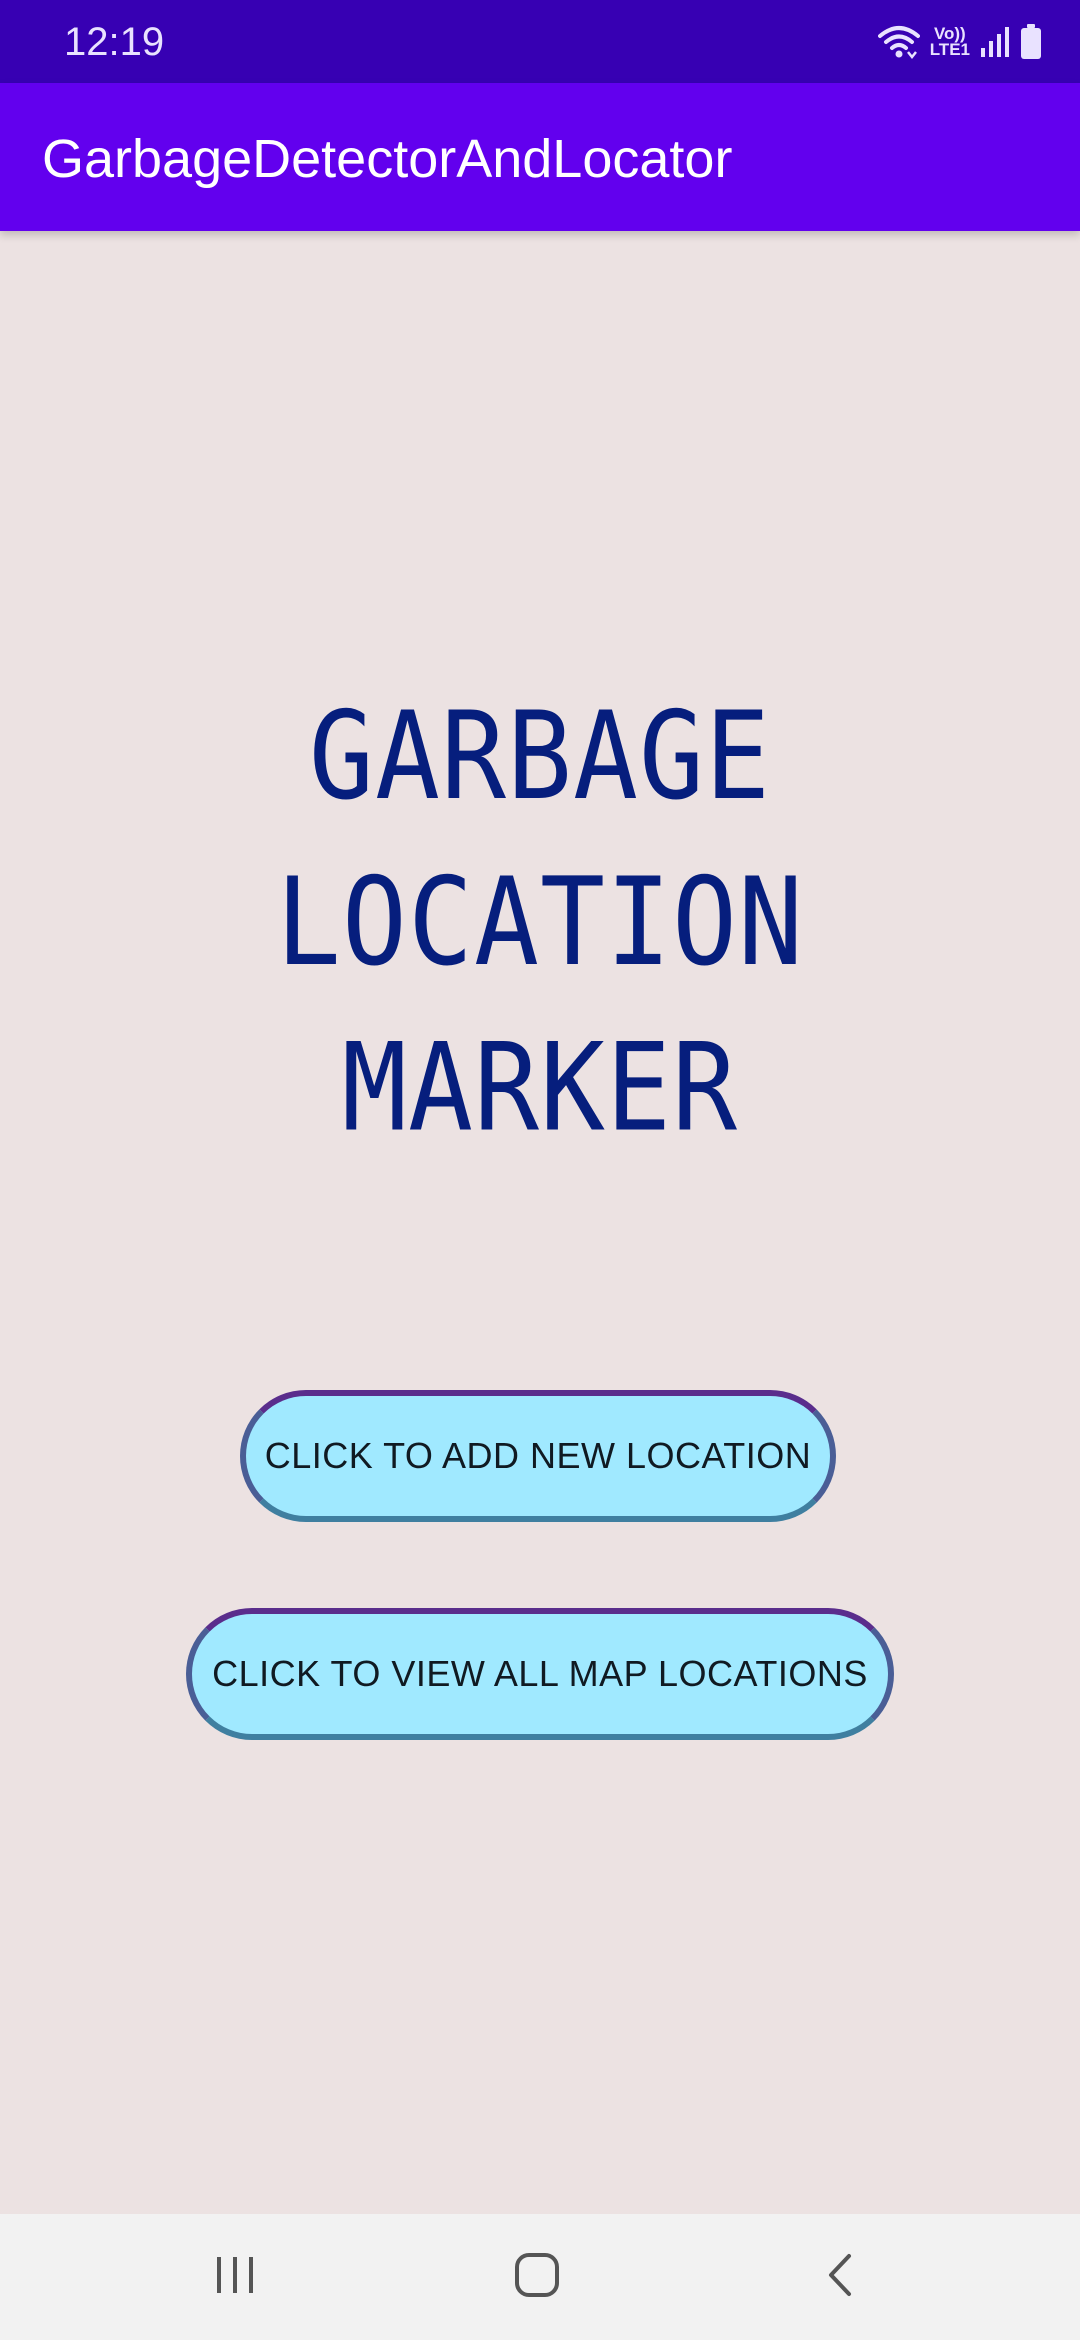  What do you see at coordinates (540, 41) in the screenshot?
I see `status-bar: 12:19 Vo)) LTE1` at bounding box center [540, 41].